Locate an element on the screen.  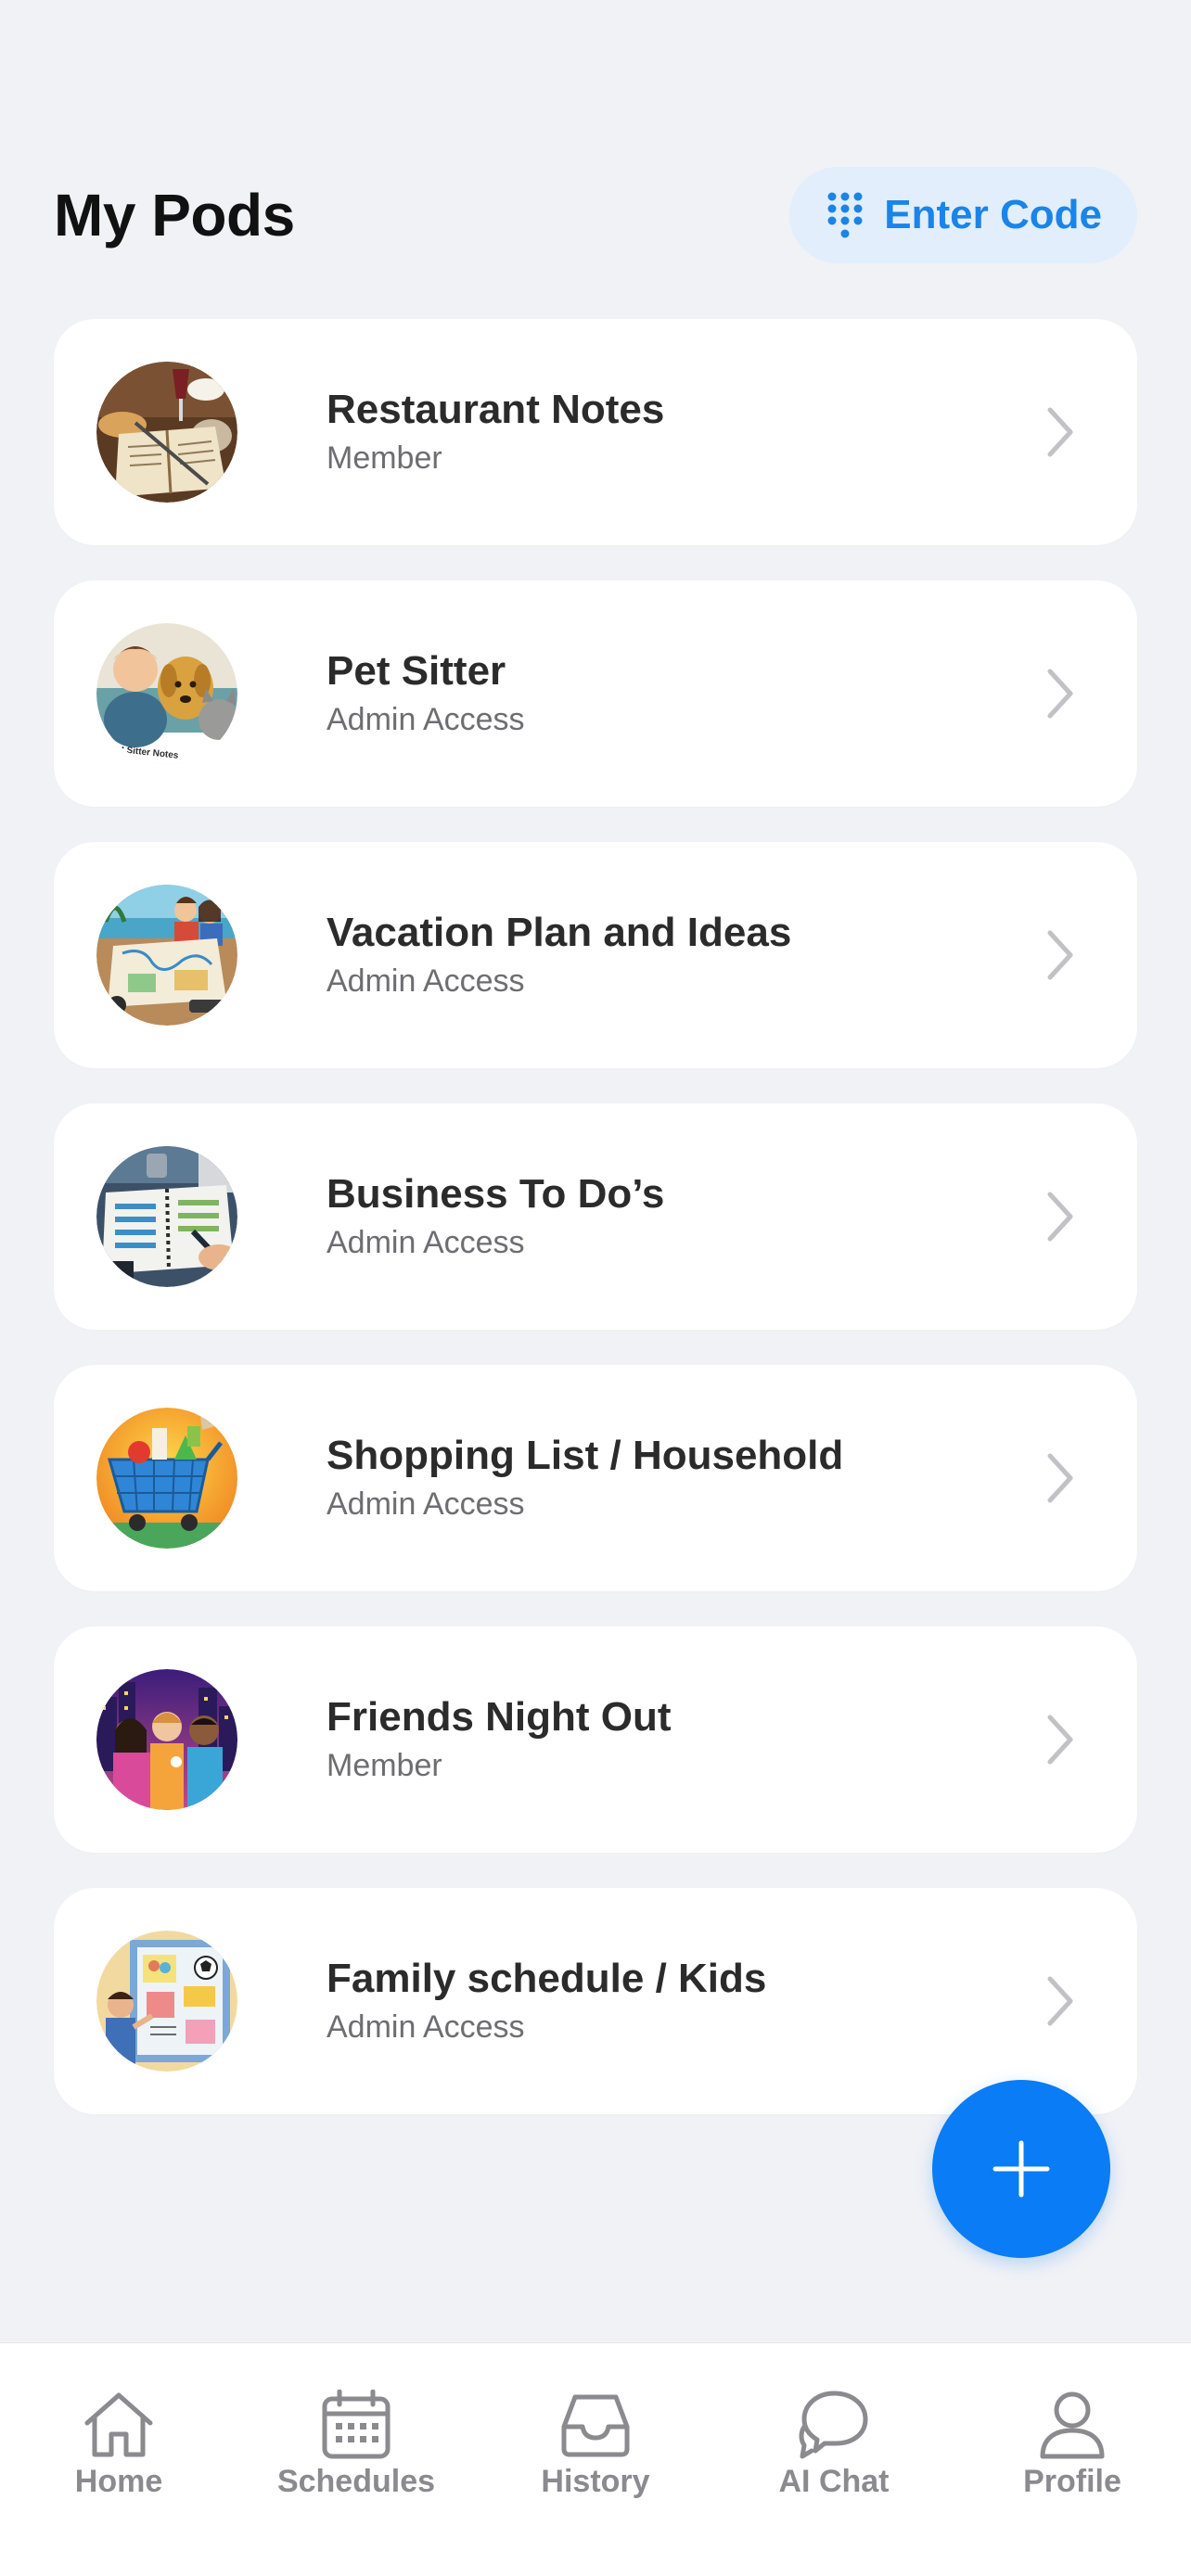
pod-card-text: Vacation Plan and Ideas Admin Access is located at coordinates (559, 955).